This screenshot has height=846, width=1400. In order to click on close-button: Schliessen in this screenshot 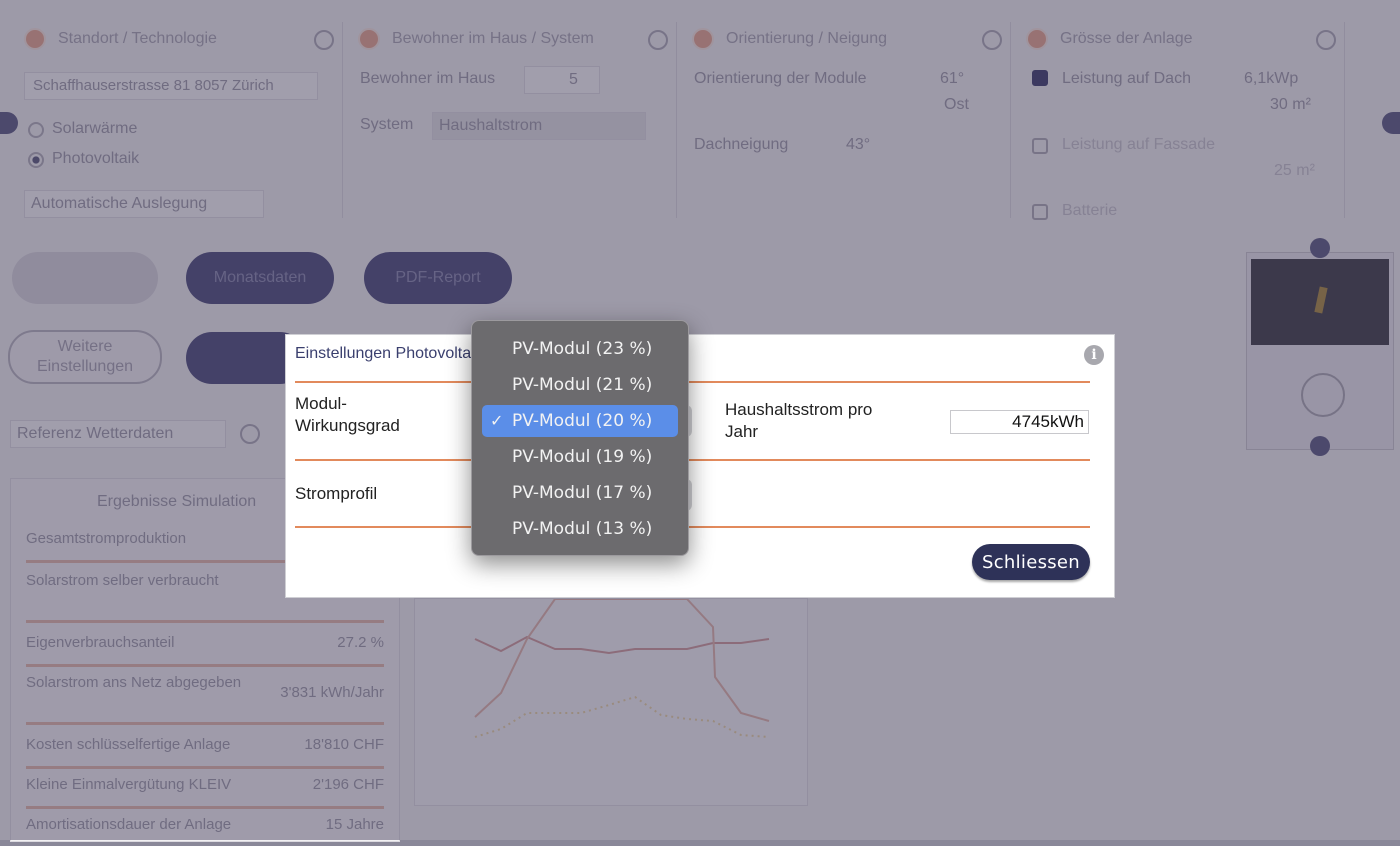, I will do `click(1031, 562)`.